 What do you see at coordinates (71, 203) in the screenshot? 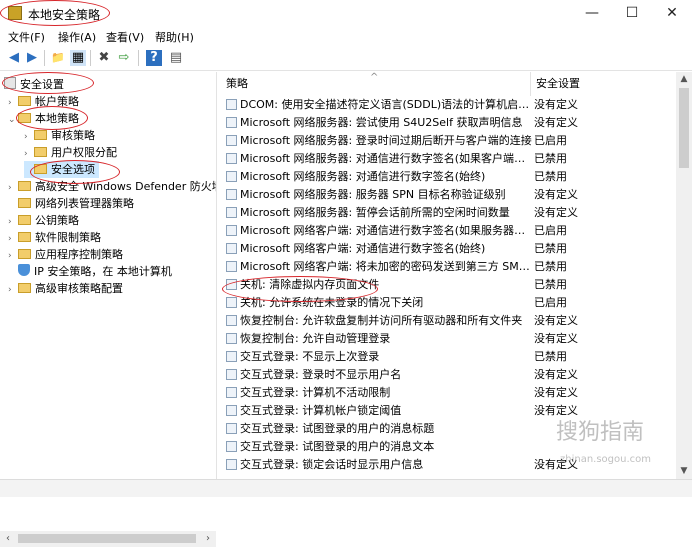
I see `tree-item-network-list: 网络列表管理器策略` at bounding box center [71, 203].